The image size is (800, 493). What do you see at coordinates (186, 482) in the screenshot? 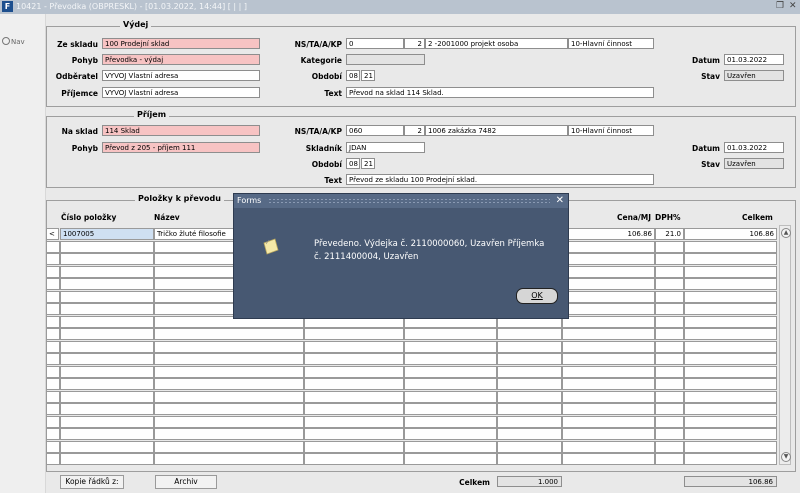
I see `archiv-button: Archiv` at bounding box center [186, 482].